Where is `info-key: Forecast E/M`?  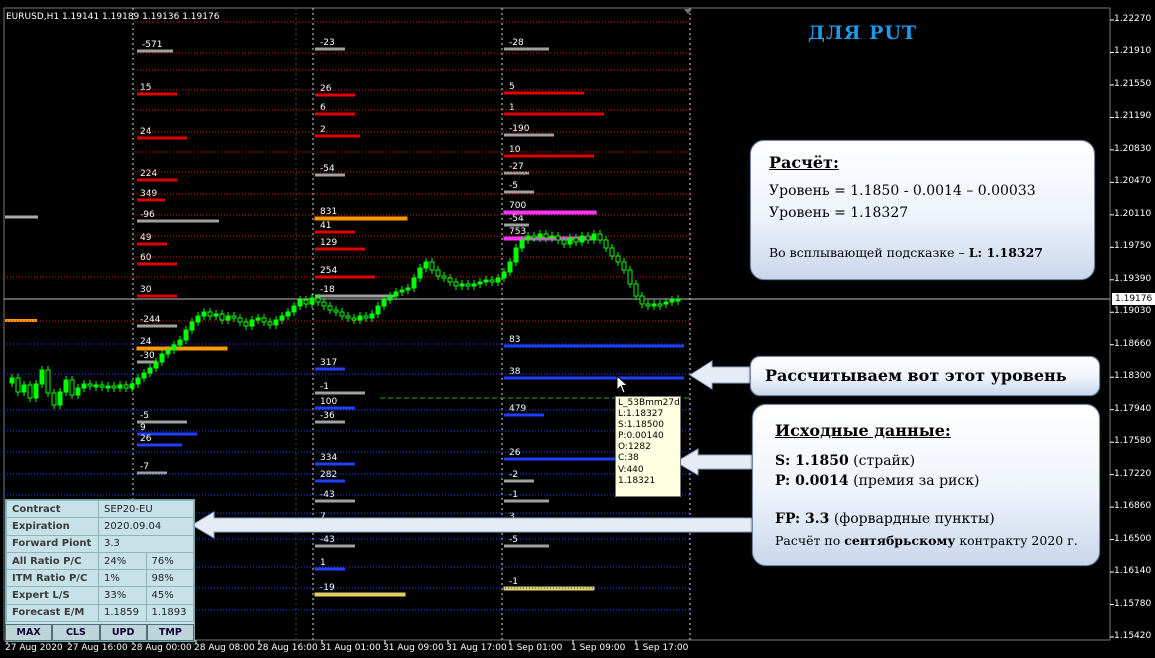 info-key: Forecast E/M is located at coordinates (52, 613).